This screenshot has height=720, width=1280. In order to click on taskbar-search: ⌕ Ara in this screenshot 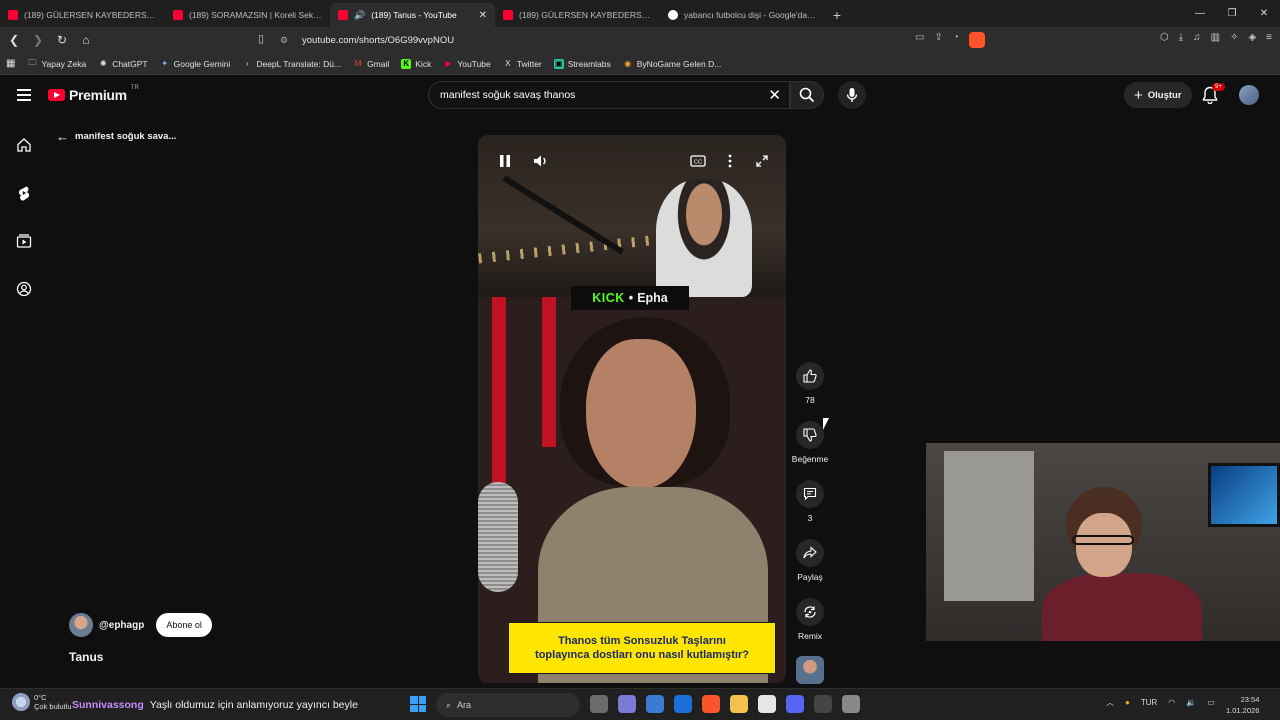, I will do `click(508, 705)`.